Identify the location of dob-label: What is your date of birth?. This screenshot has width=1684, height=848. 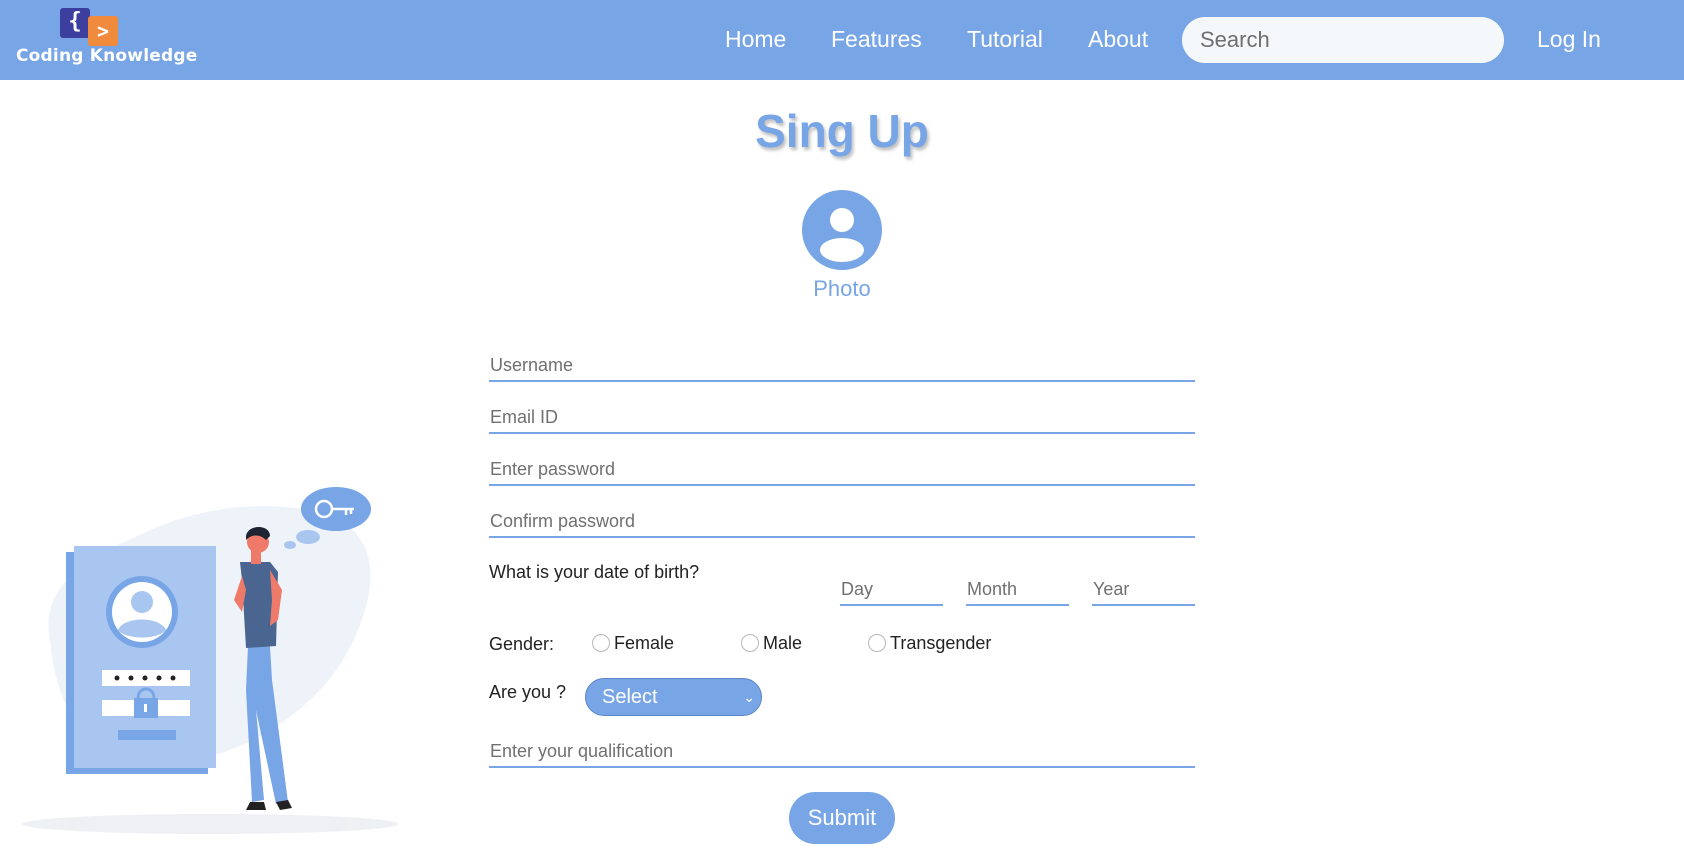
(594, 572).